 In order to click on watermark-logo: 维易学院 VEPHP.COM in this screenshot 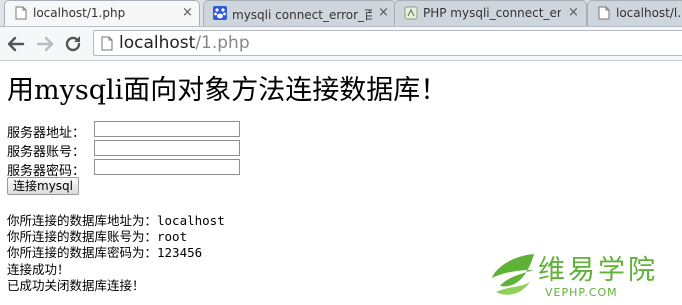, I will do `click(585, 275)`.